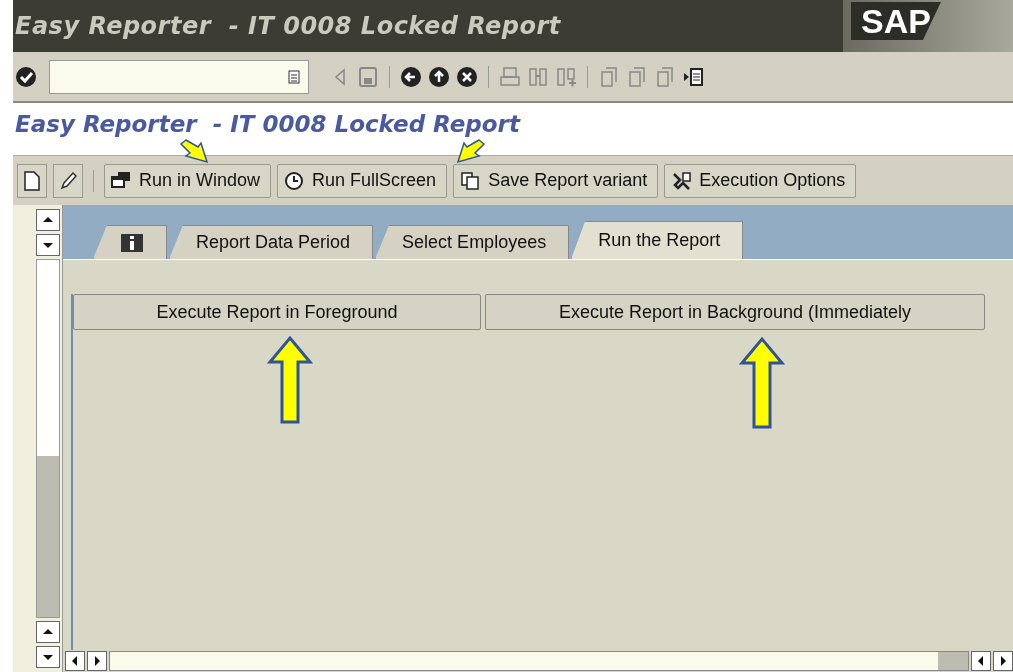 The image size is (1013, 672). What do you see at coordinates (294, 180) in the screenshot?
I see `clock-icon` at bounding box center [294, 180].